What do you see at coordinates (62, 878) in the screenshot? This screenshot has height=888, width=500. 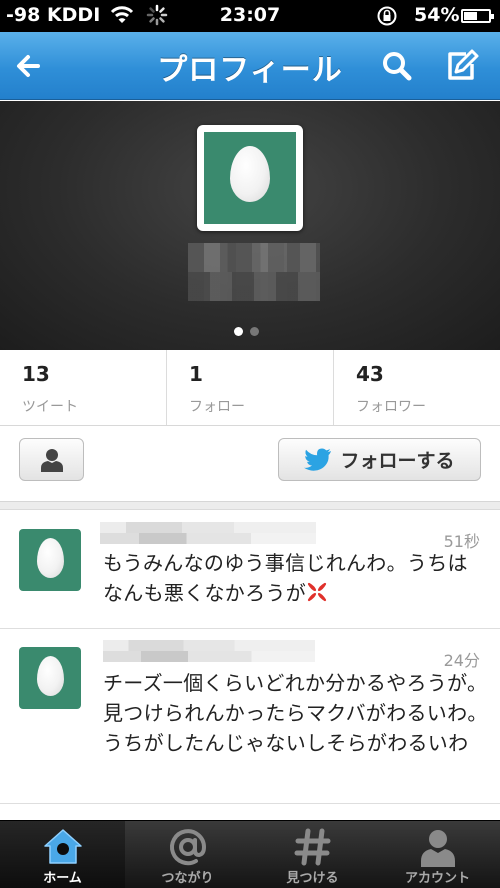 I see `tab-label: ホーム` at bounding box center [62, 878].